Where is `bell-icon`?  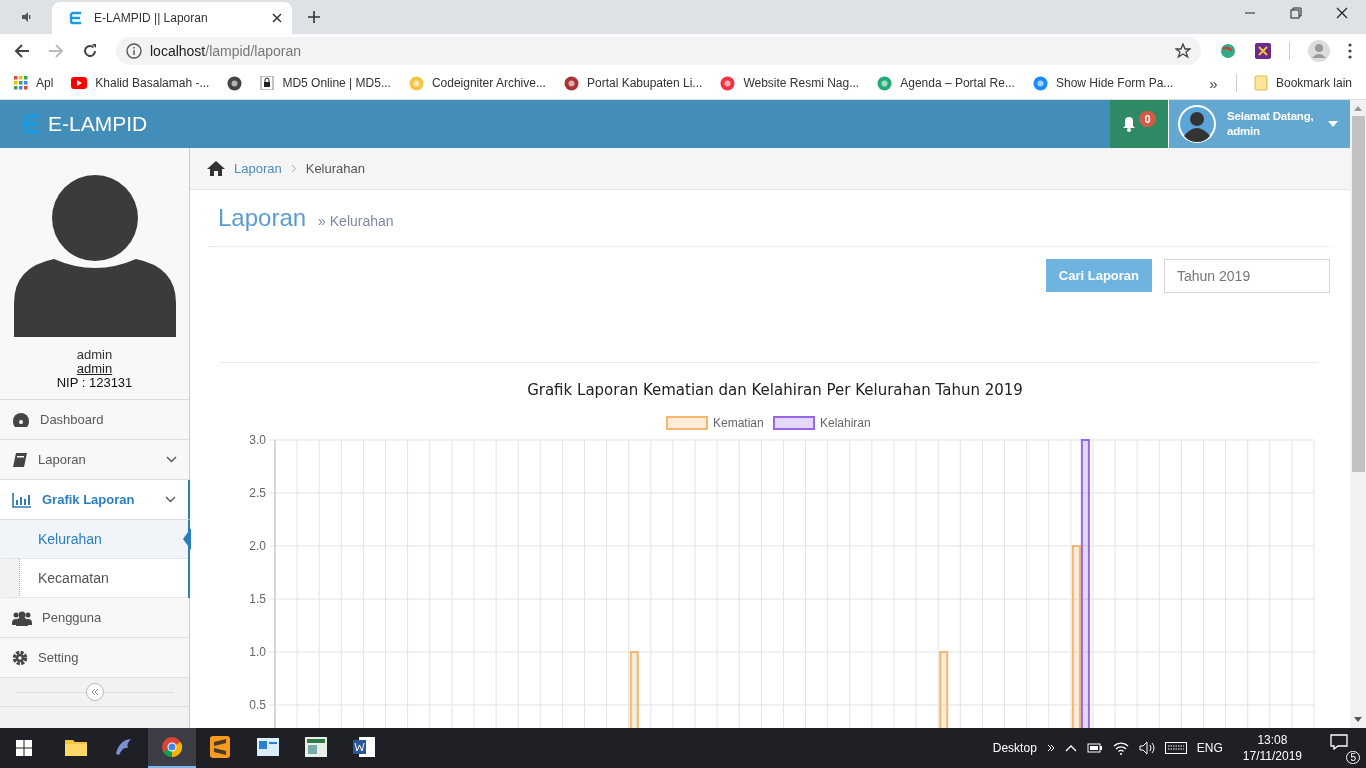 bell-icon is located at coordinates (1129, 124).